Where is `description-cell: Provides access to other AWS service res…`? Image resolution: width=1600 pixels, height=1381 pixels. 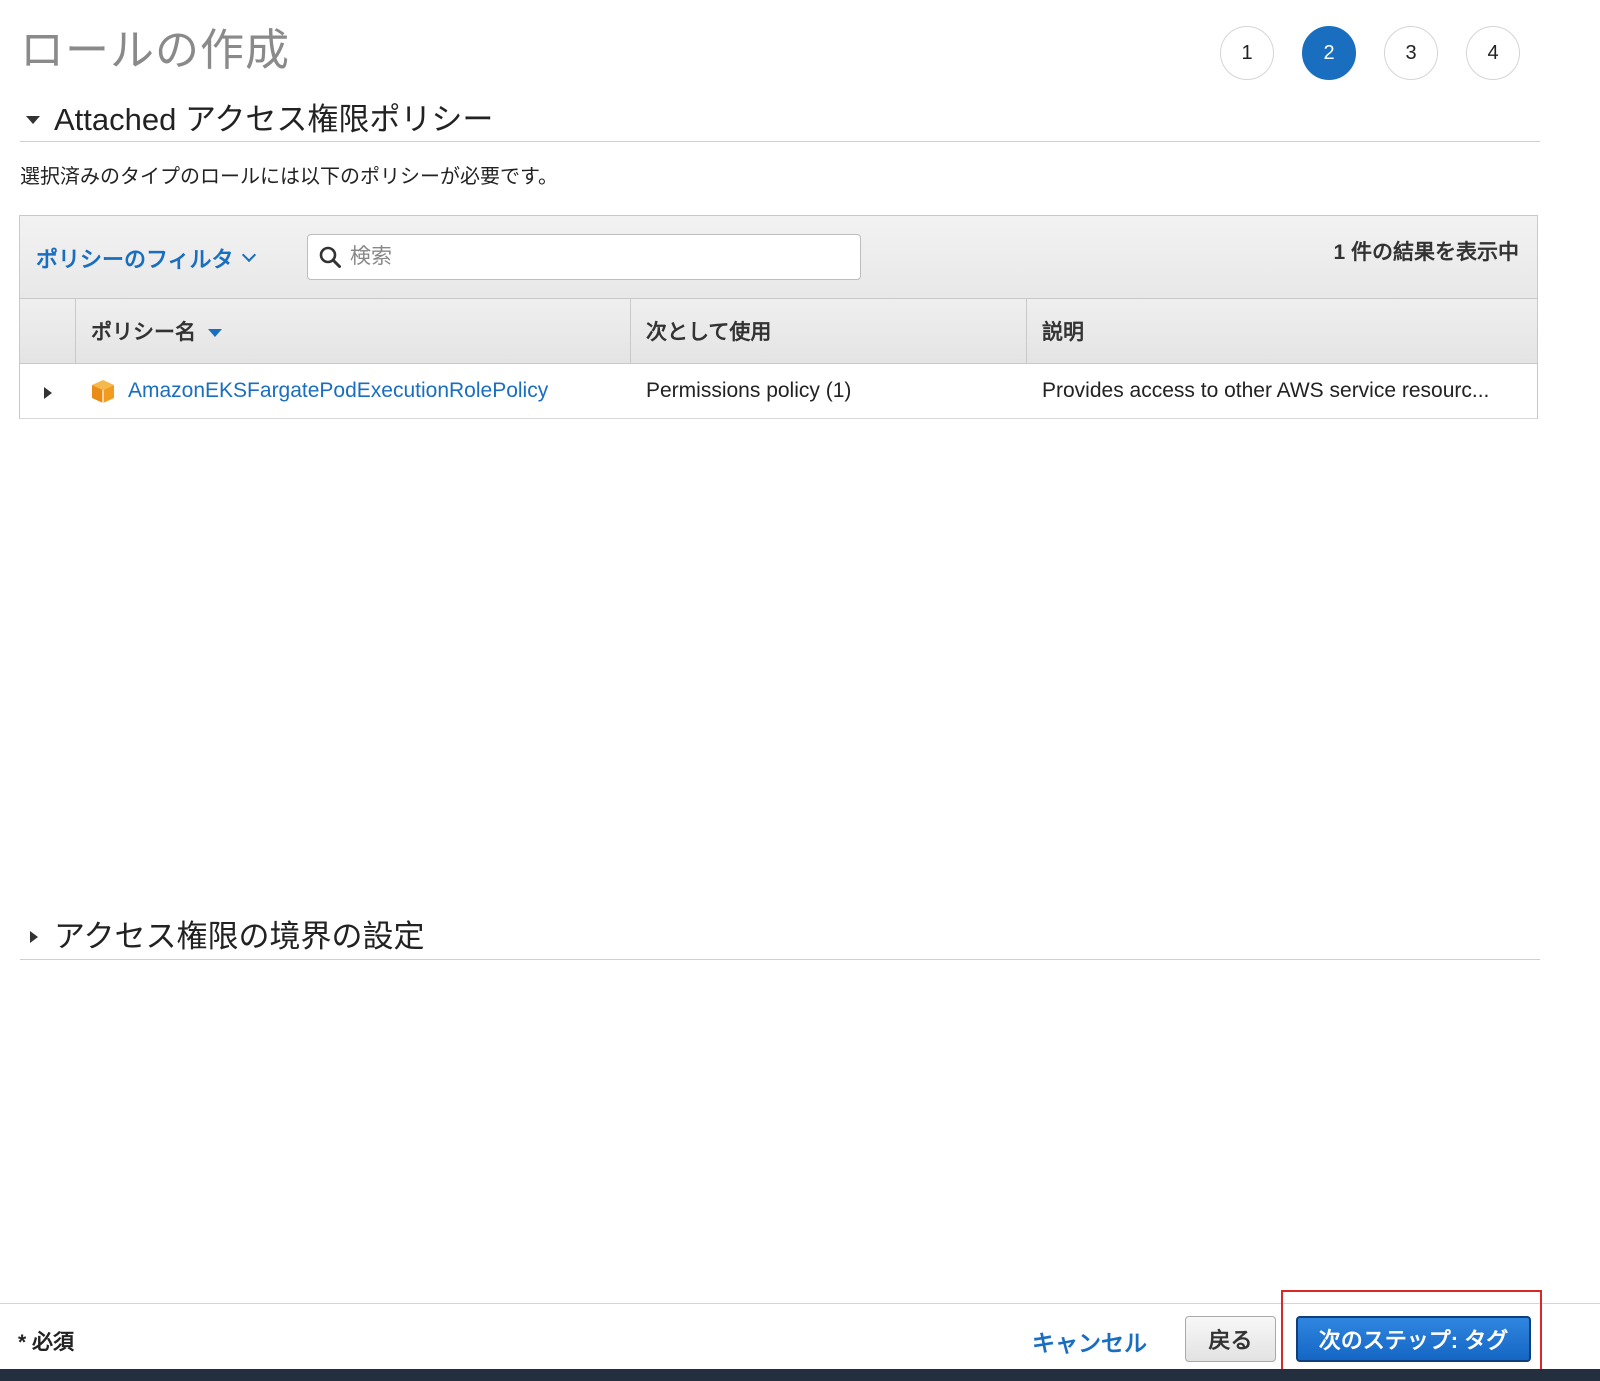 description-cell: Provides access to other AWS service res… is located at coordinates (1266, 390).